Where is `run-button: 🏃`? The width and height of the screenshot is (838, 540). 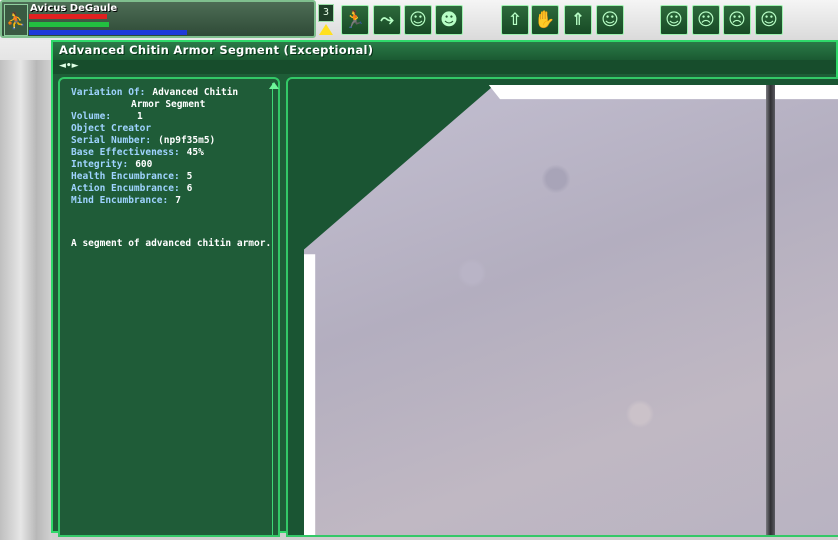
run-button: 🏃 is located at coordinates (355, 20).